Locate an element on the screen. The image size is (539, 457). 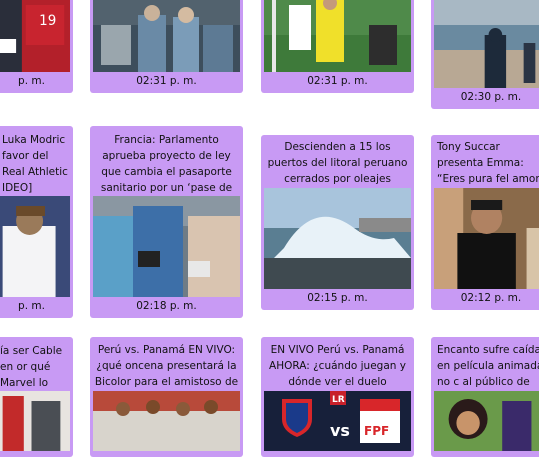
lr-logo: LR is located at coordinates (338, 400).